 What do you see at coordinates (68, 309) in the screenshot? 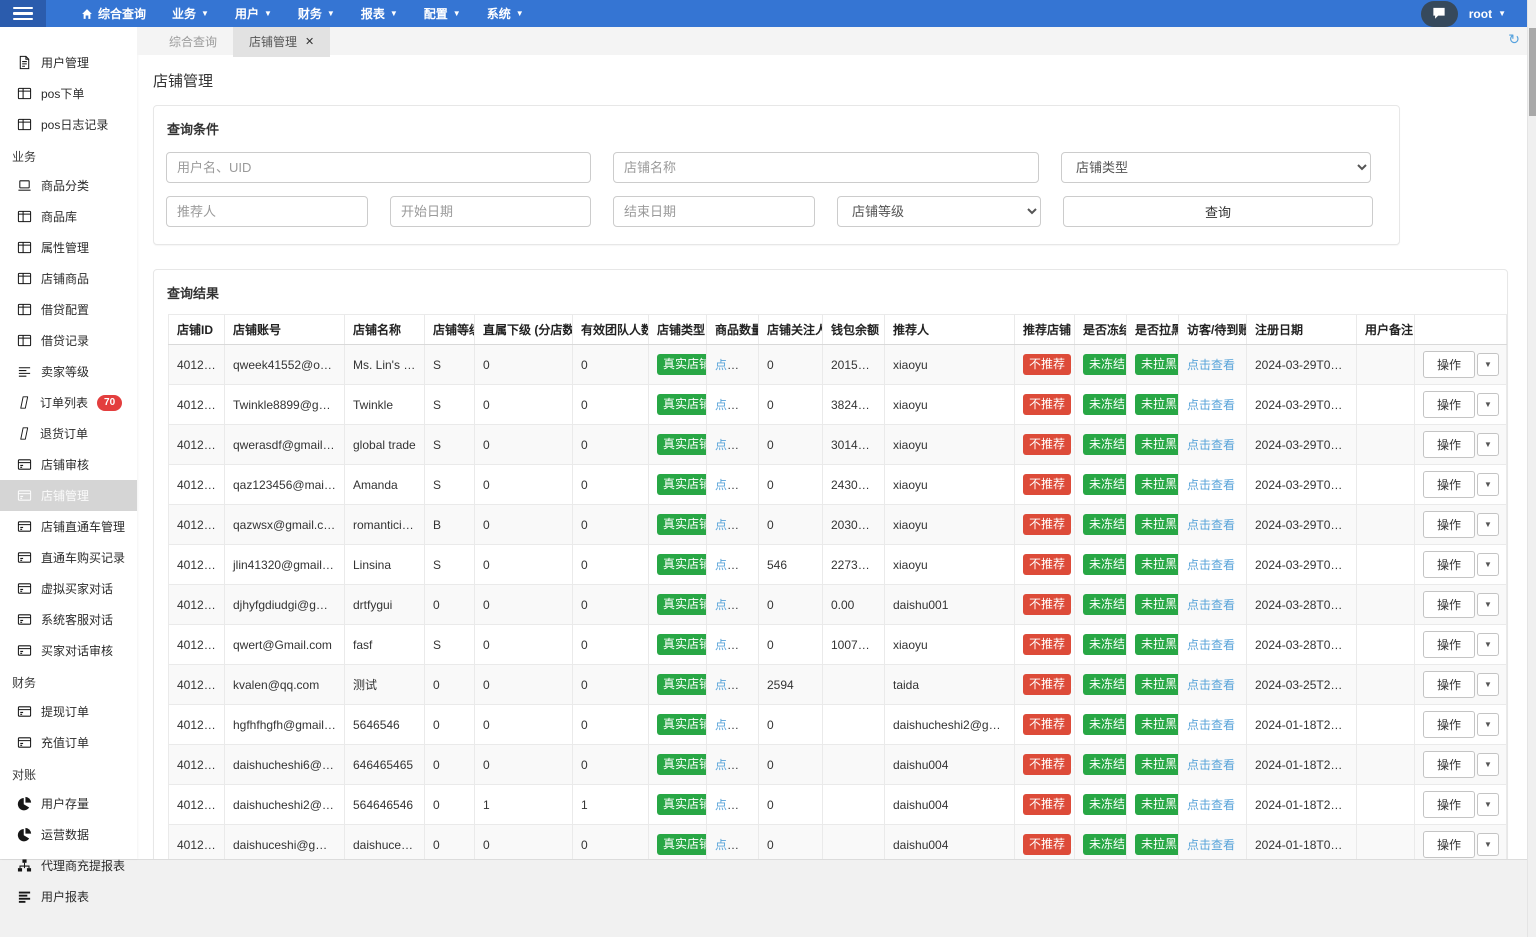
I see `sidebar-item-8: 借贷配置` at bounding box center [68, 309].